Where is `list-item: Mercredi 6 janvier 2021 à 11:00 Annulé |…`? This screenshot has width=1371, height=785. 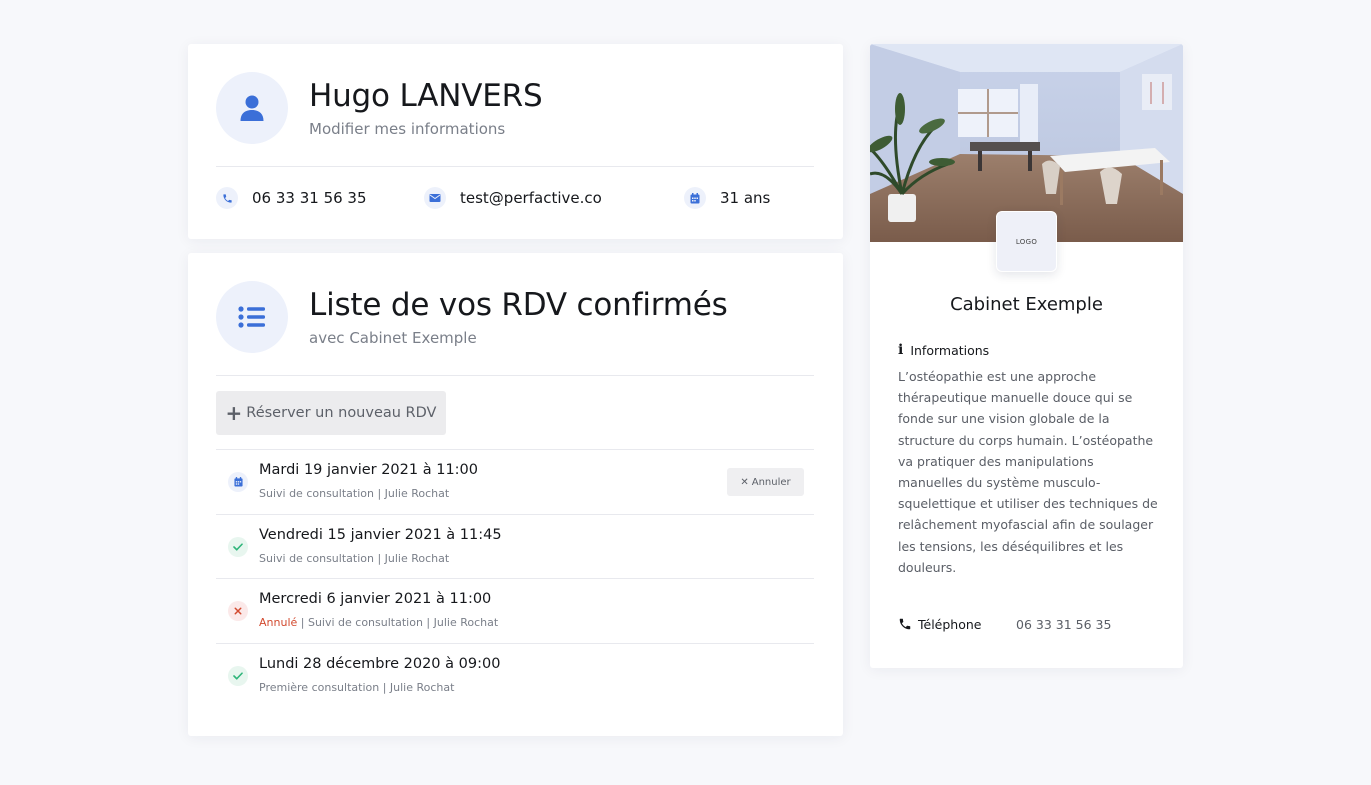
list-item: Mercredi 6 janvier 2021 à 11:00 Annulé |… is located at coordinates (515, 611).